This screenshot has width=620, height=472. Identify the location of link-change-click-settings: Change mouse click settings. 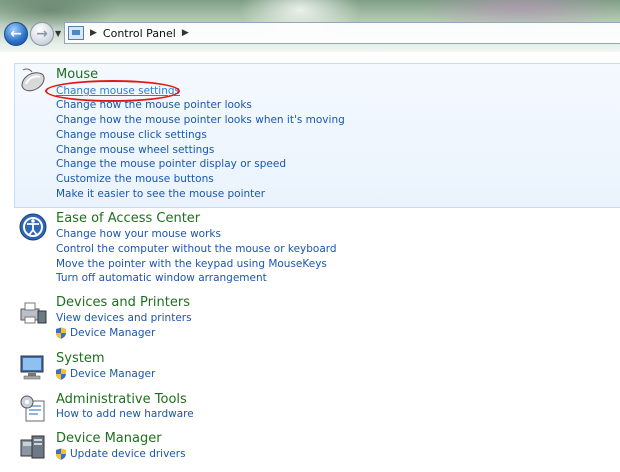
(131, 135).